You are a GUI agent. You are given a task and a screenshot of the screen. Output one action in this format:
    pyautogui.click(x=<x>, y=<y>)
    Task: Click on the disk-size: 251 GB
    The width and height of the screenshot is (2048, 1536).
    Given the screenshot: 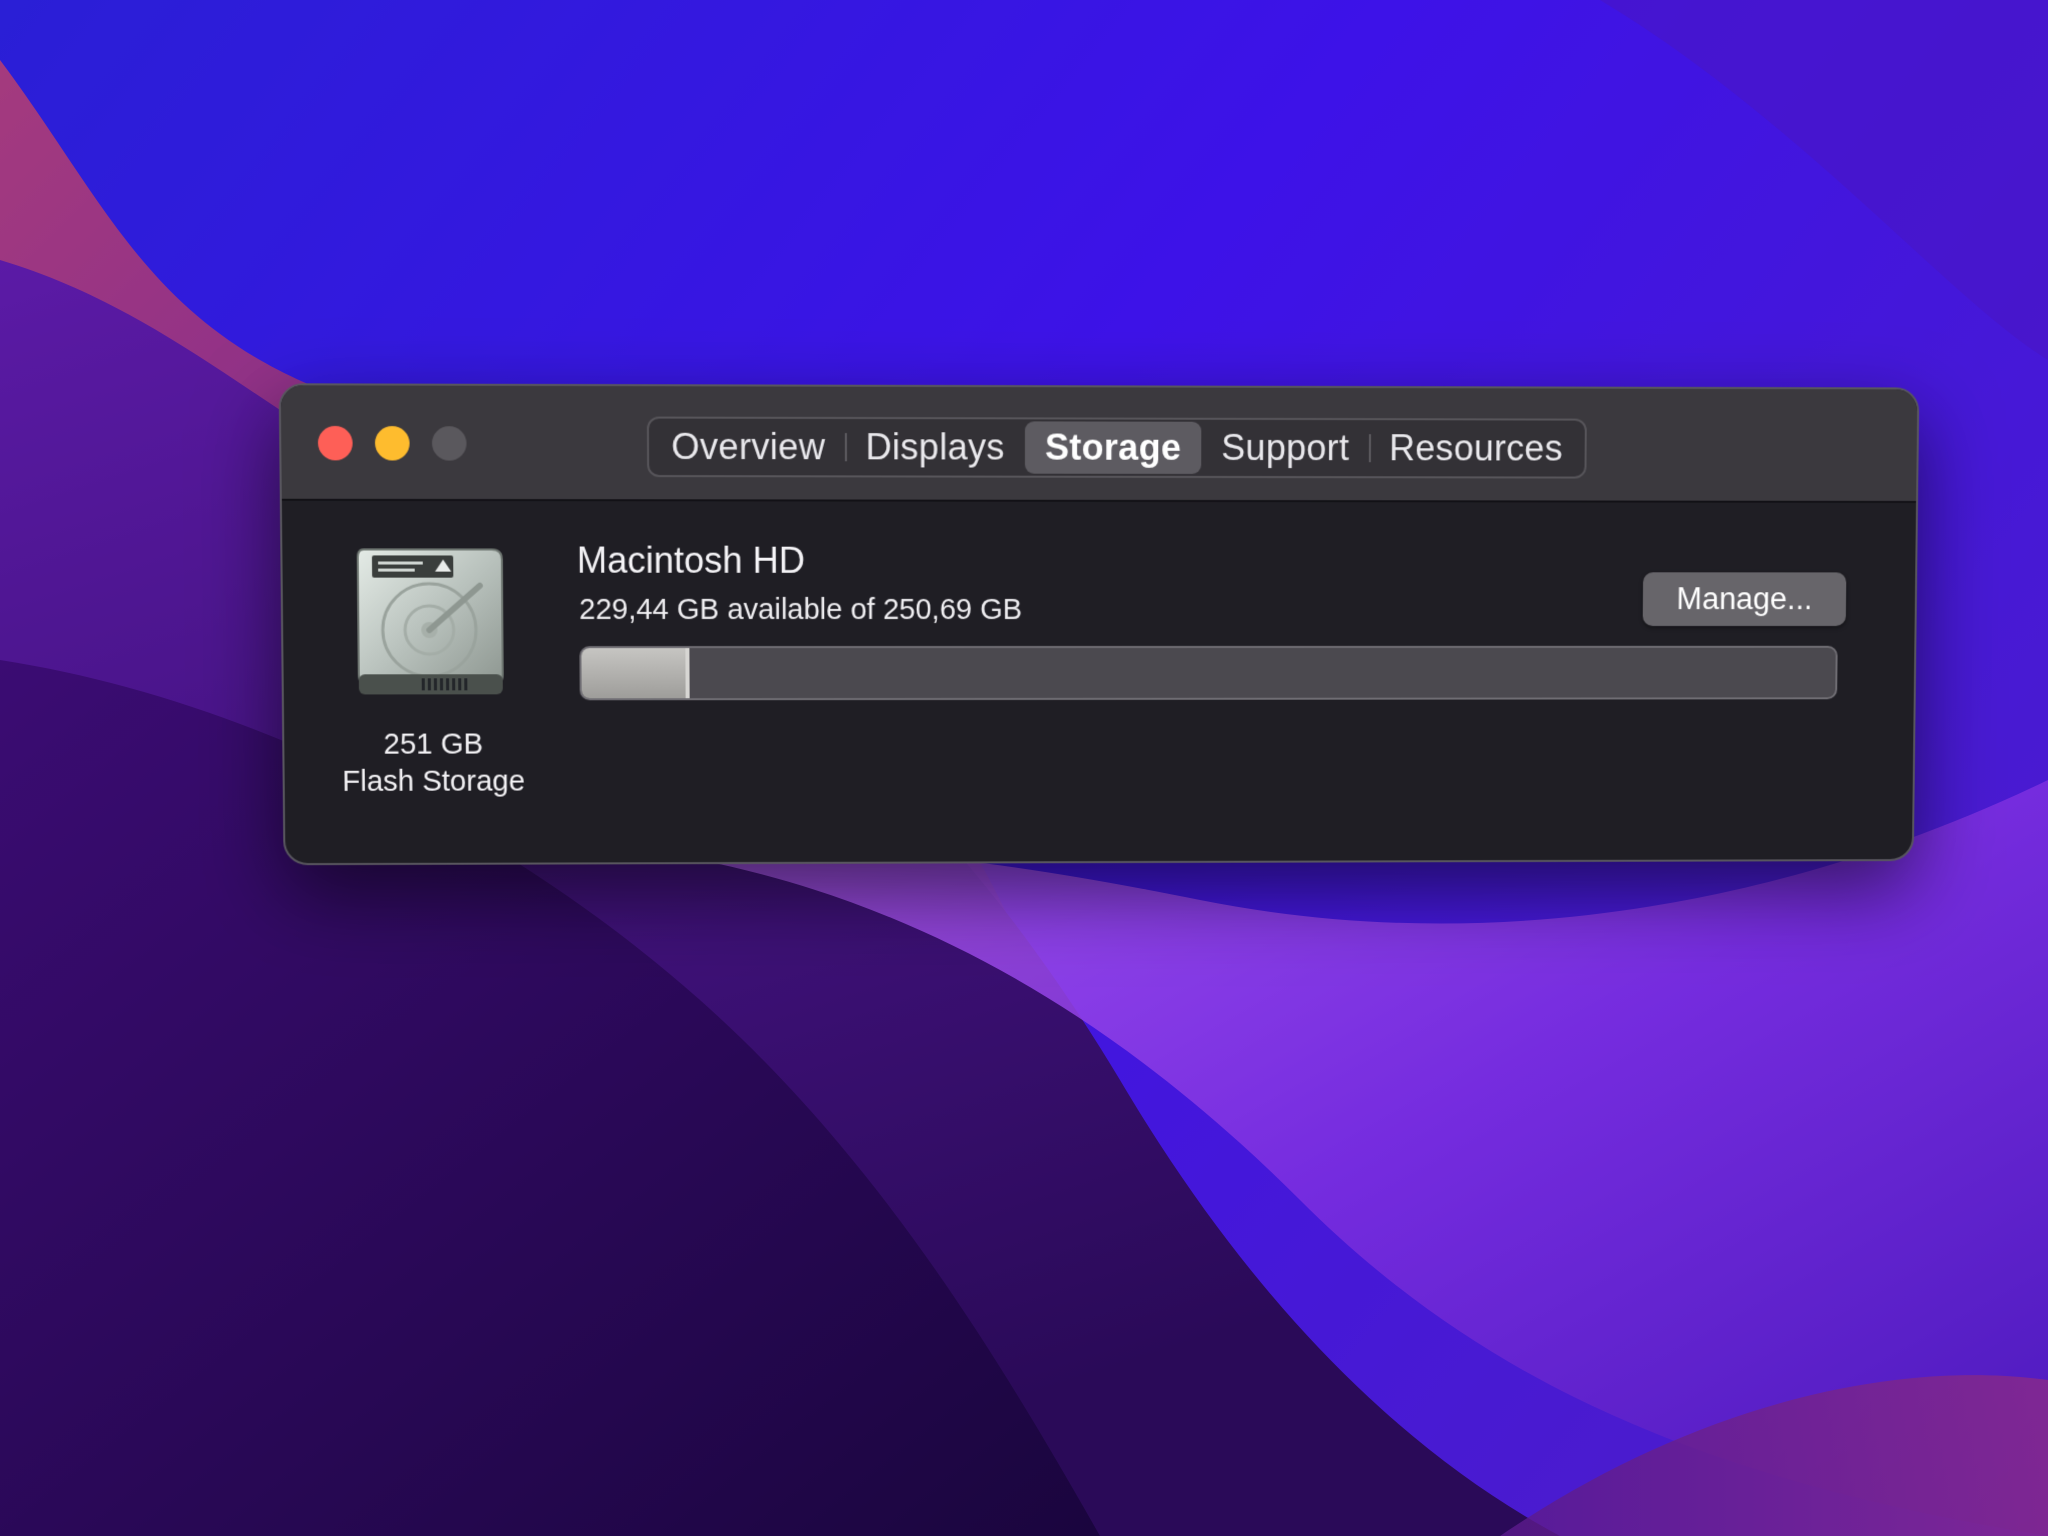 What is the action you would take?
    pyautogui.click(x=433, y=744)
    